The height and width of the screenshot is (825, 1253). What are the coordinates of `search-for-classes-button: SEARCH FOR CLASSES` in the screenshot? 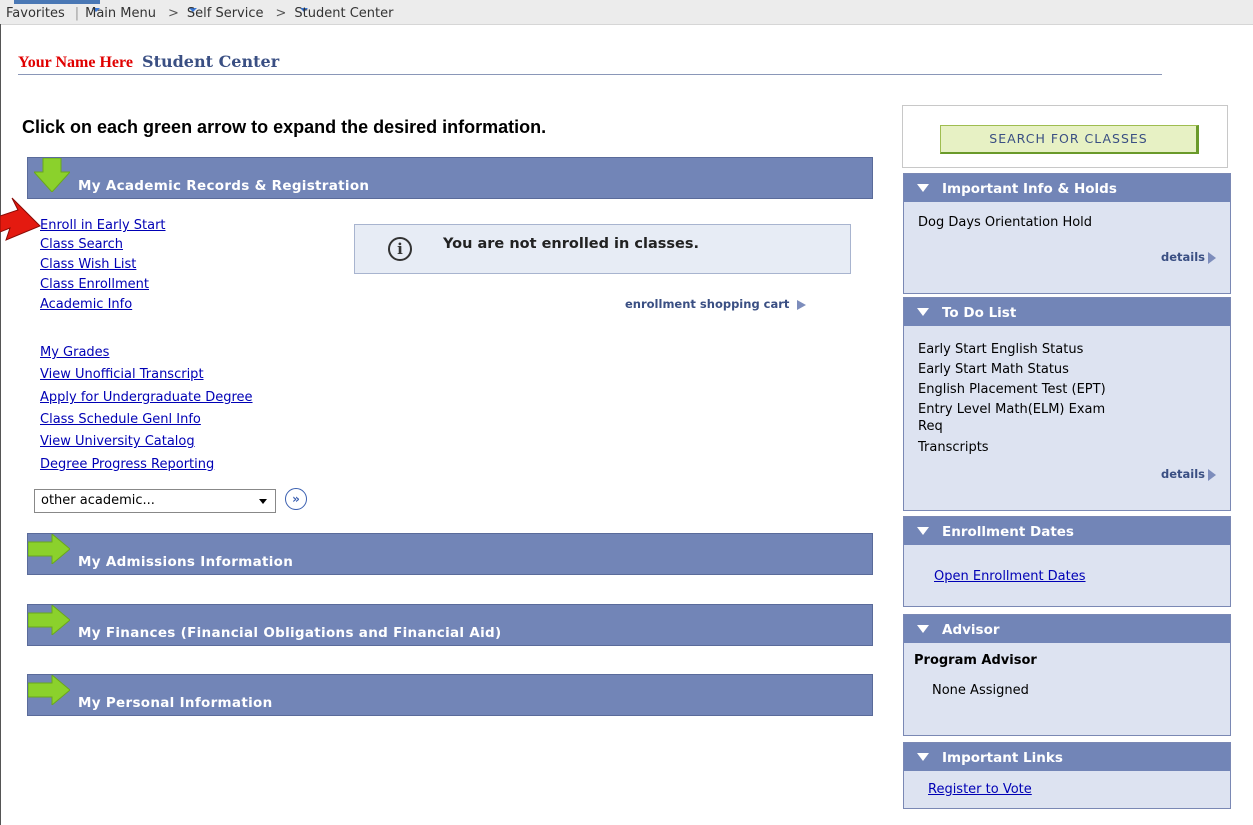 It's located at (1069, 139).